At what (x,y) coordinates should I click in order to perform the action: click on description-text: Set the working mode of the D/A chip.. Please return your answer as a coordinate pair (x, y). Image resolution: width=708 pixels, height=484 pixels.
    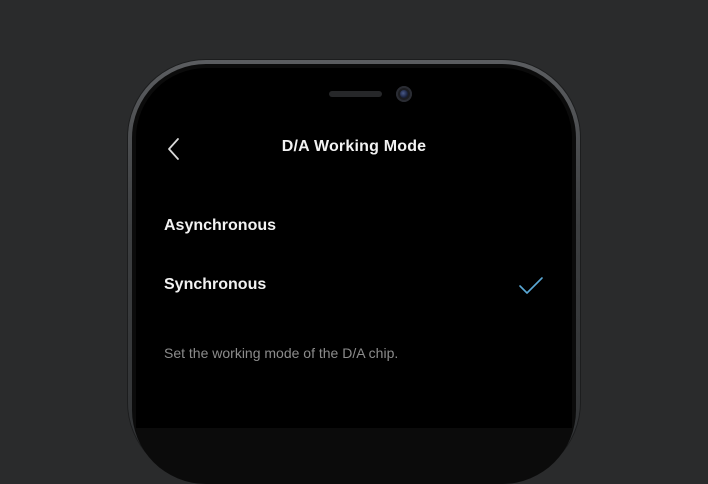
    Looking at the image, I should click on (281, 353).